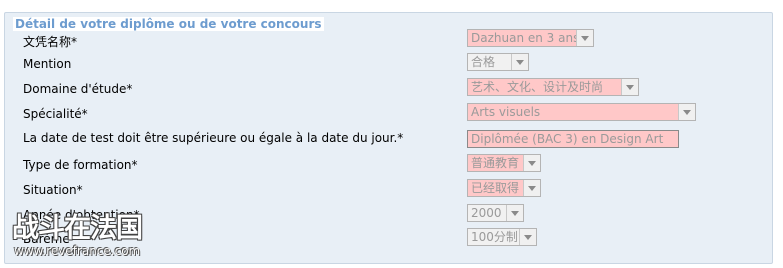  I want to click on situation-value: 已经取得, so click(495, 188).